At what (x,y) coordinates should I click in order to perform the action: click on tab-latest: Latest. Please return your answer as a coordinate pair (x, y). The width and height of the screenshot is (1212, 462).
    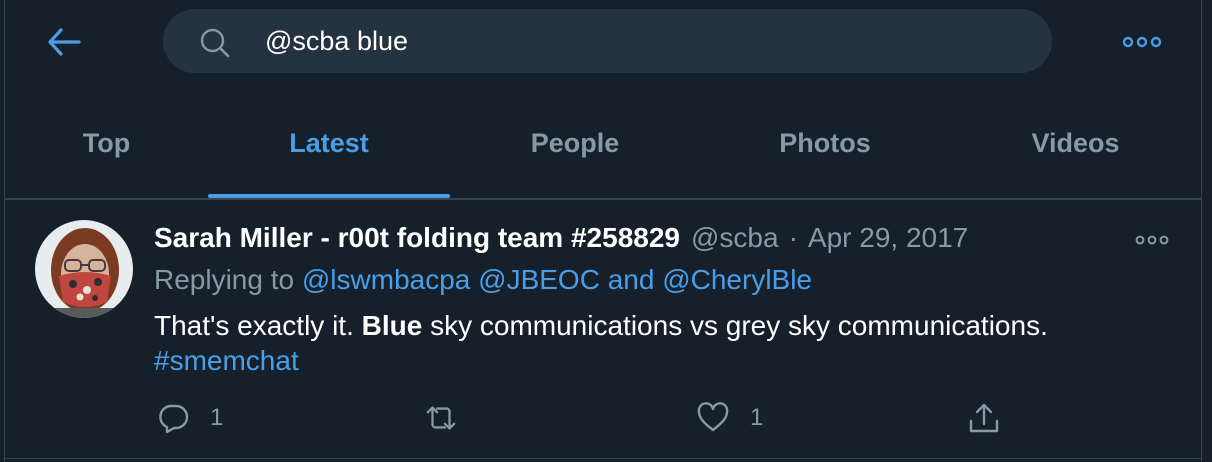
    Looking at the image, I should click on (329, 151).